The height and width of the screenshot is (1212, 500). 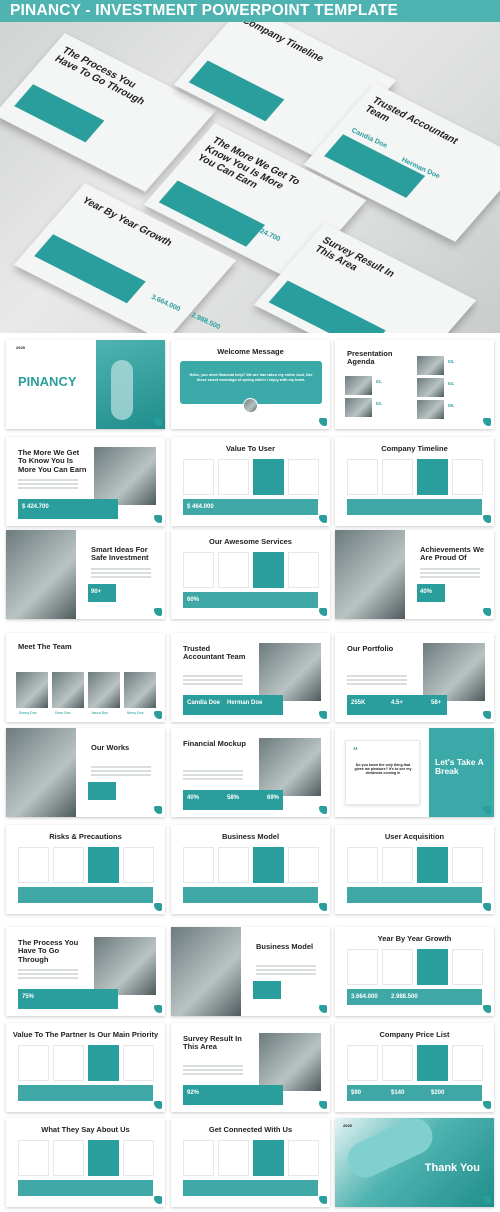 What do you see at coordinates (414, 677) in the screenshot?
I see `slide-thumbnail: Our Portfolio 255K 4.5+ 58+` at bounding box center [414, 677].